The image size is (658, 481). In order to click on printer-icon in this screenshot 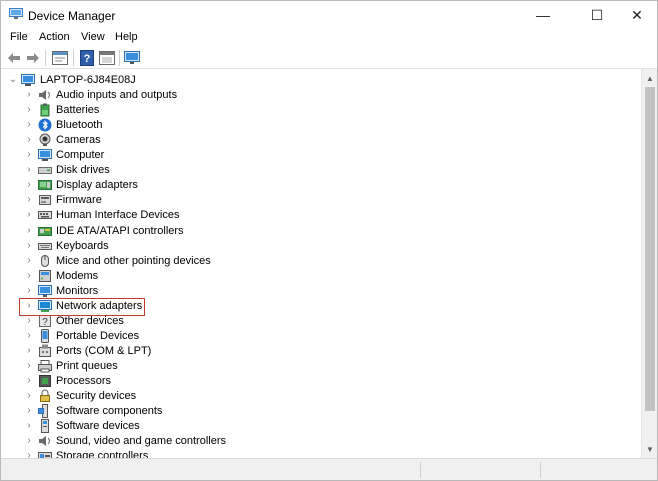, I will do `click(45, 366)`.